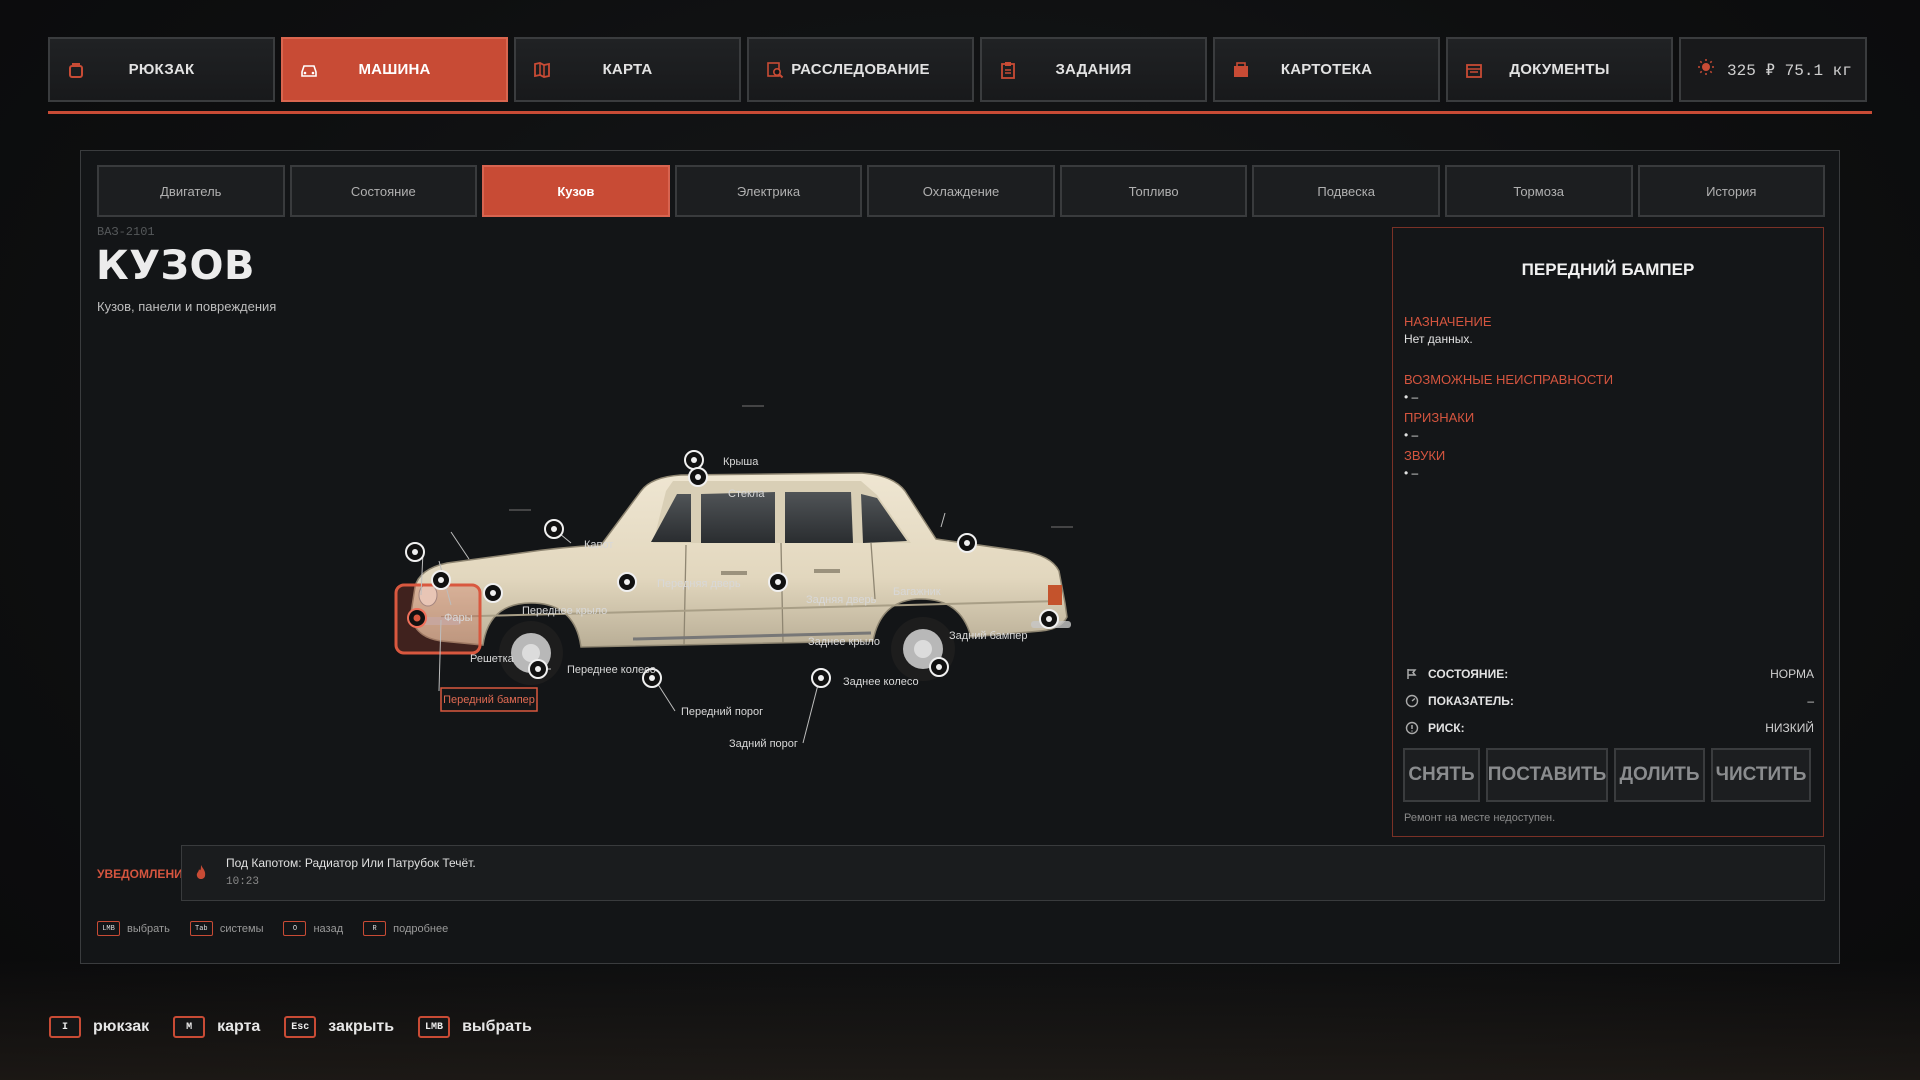 The height and width of the screenshot is (1080, 1920). What do you see at coordinates (1538, 191) in the screenshot?
I see `subtab-brakes: Тормоза` at bounding box center [1538, 191].